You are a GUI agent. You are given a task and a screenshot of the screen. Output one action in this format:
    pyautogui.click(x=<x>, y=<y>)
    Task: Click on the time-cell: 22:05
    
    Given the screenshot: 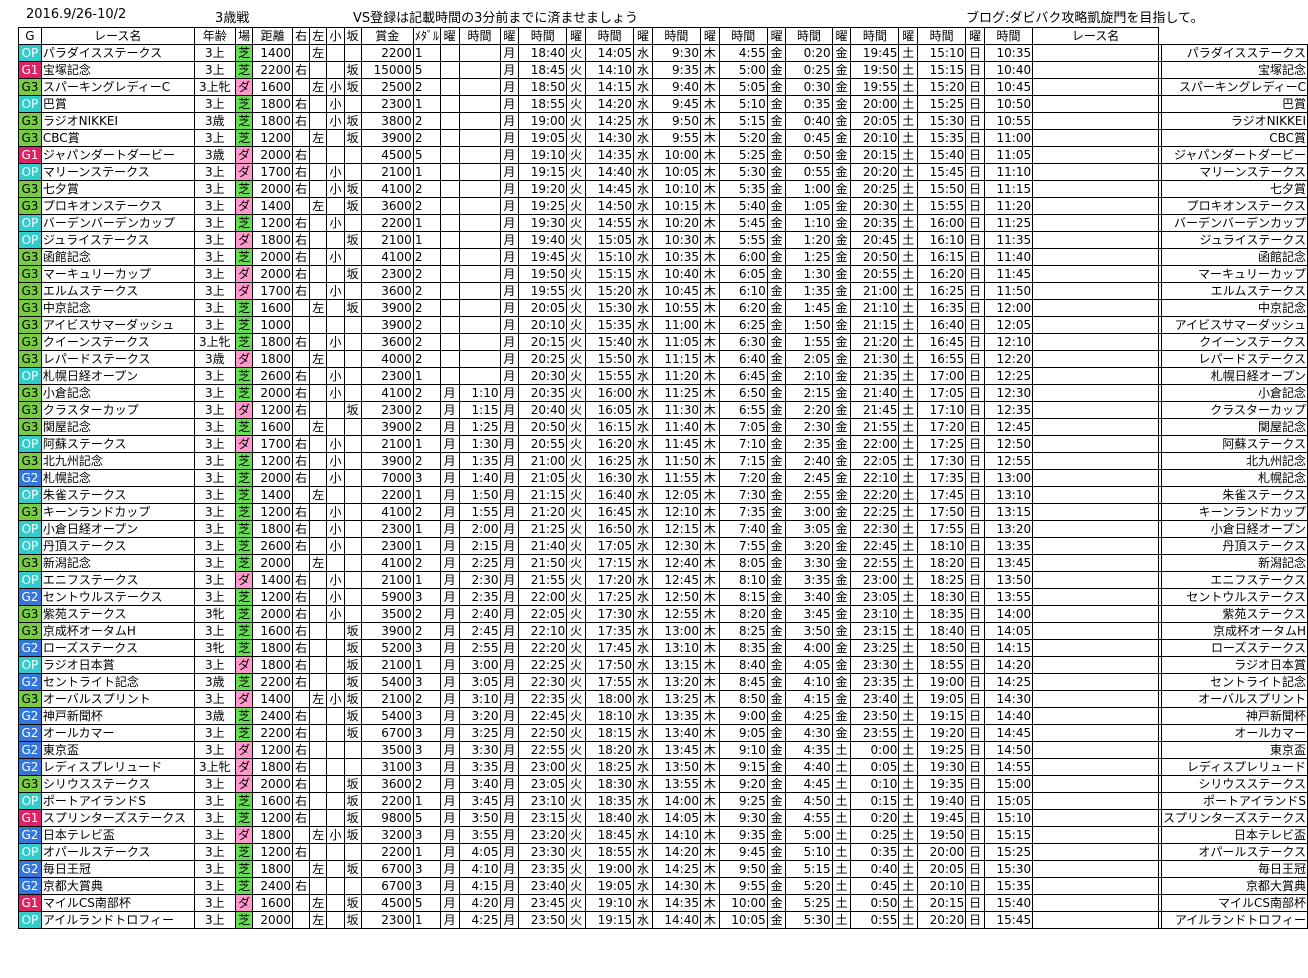 What is the action you would take?
    pyautogui.click(x=875, y=461)
    